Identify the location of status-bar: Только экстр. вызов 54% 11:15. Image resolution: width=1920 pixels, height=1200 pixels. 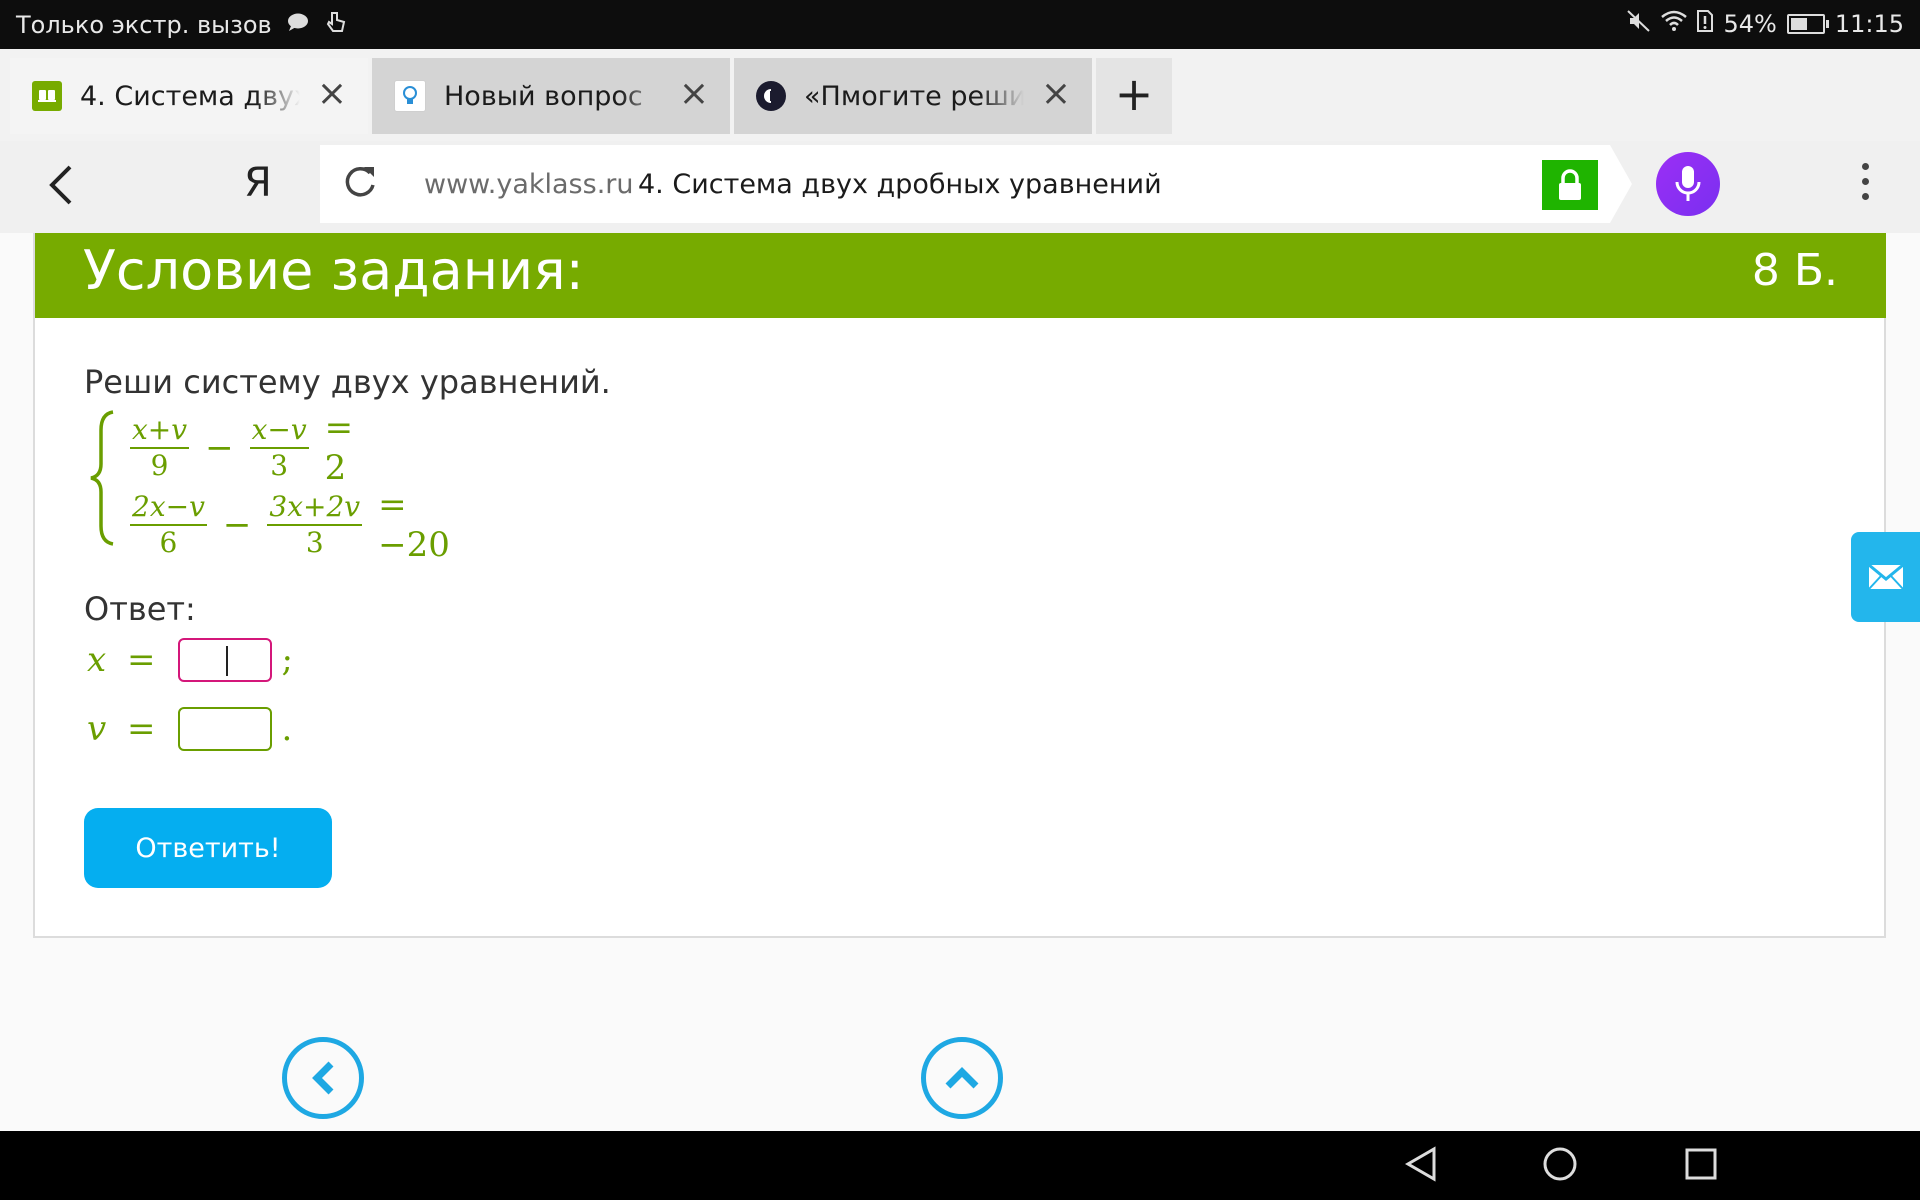
(960, 24).